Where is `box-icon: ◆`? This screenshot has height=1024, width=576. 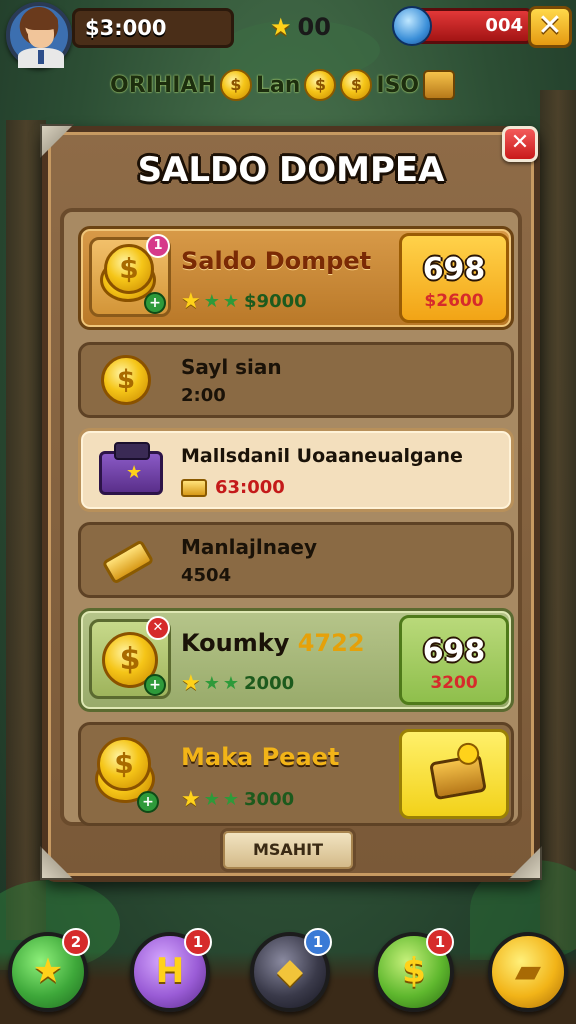
box-icon: ◆ is located at coordinates (290, 971).